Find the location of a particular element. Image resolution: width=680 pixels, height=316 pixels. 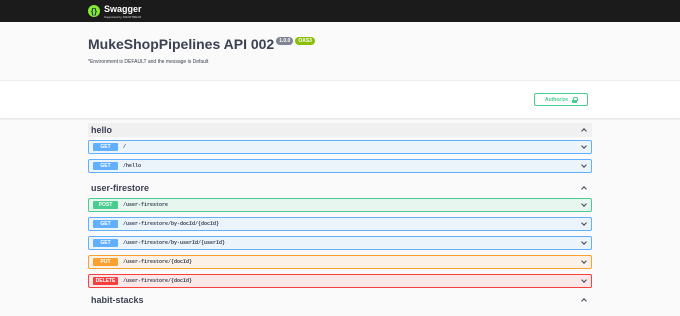

operation-put-docid: PUT /user-firestore/{docId} is located at coordinates (340, 262).